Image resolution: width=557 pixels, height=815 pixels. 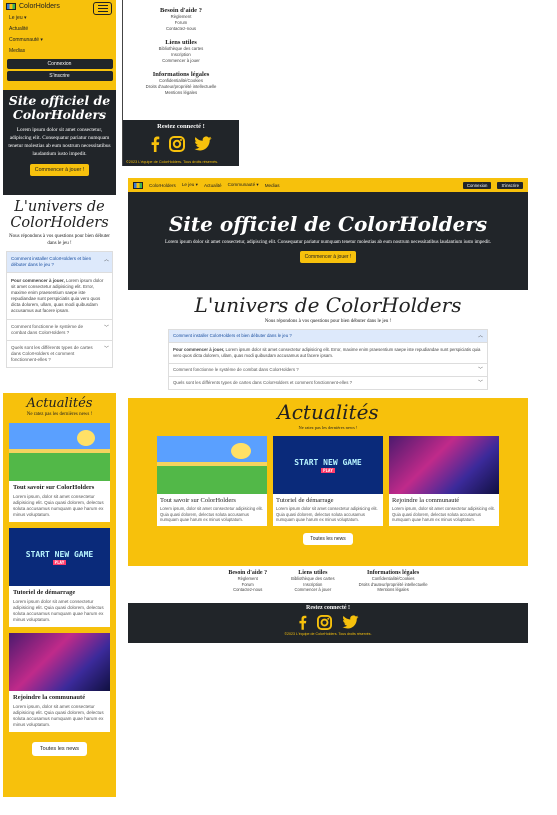 What do you see at coordinates (181, 126) in the screenshot?
I see `social-title: Restez connecté !` at bounding box center [181, 126].